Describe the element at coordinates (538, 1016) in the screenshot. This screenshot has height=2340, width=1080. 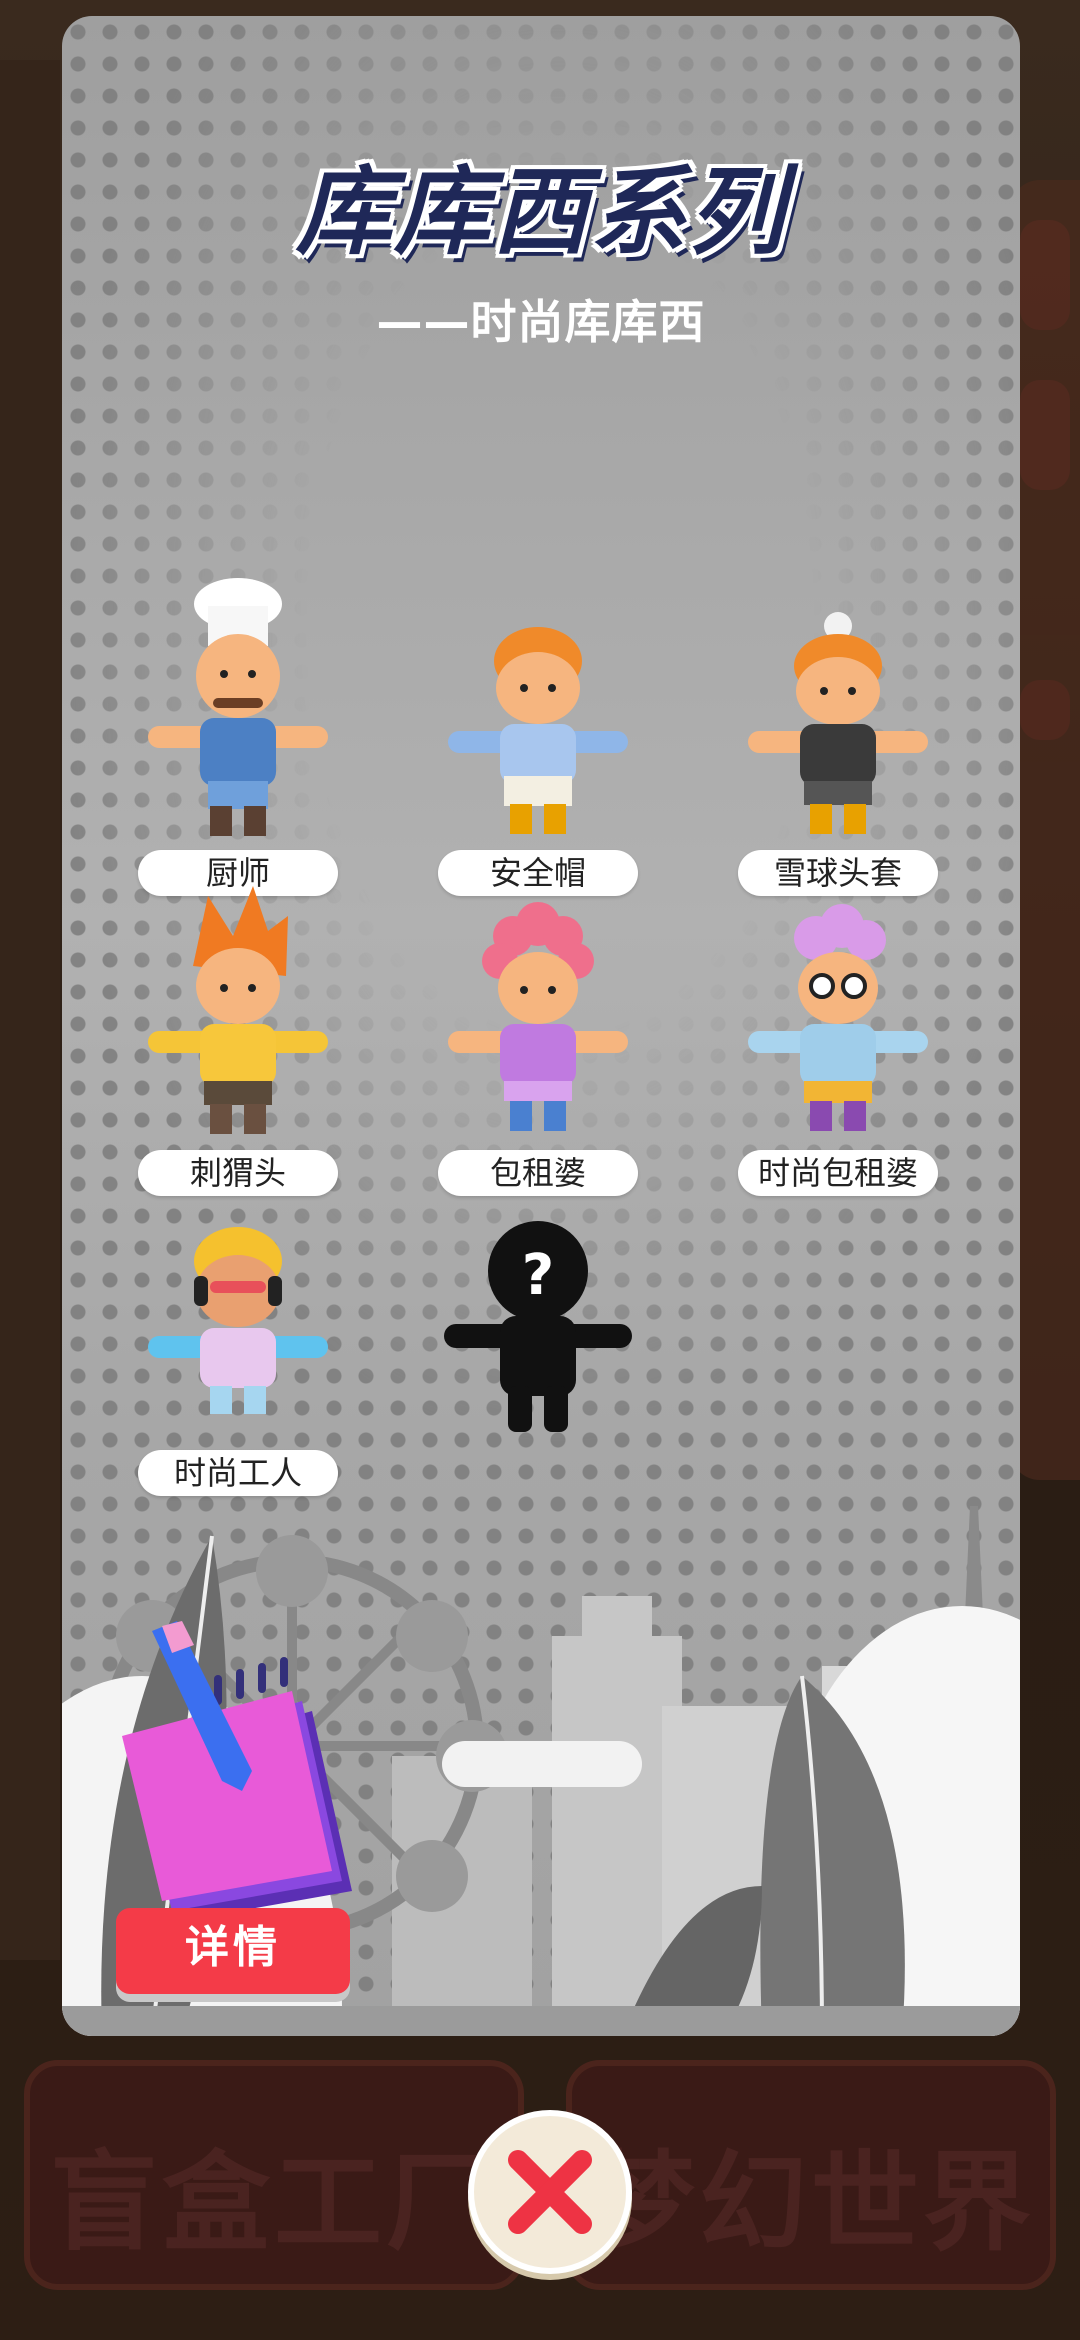
I see `curly-hair-figure-icon` at that location.